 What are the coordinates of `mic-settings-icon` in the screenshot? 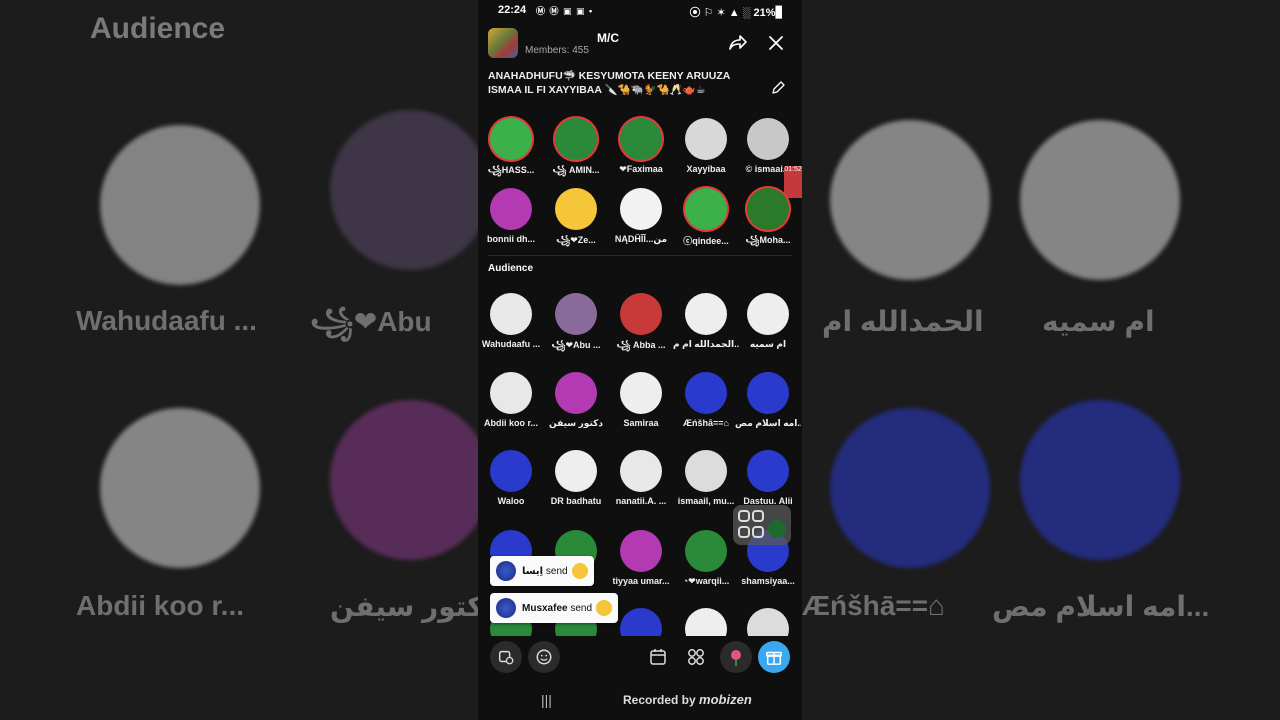 It's located at (506, 657).